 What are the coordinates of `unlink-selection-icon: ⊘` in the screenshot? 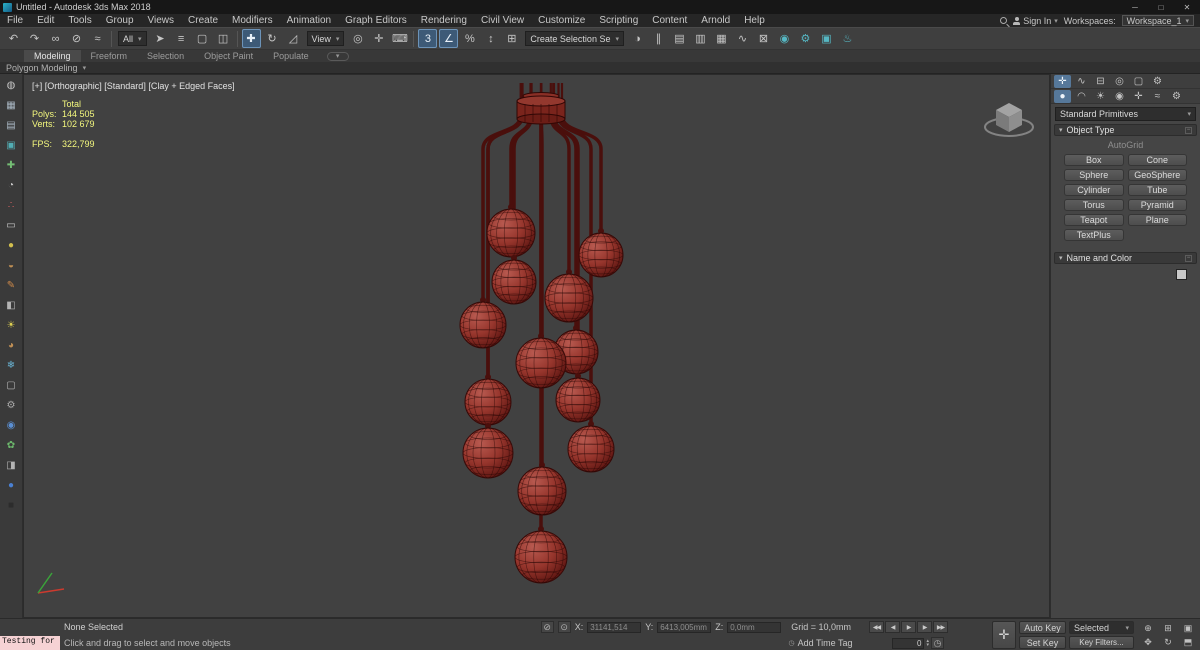 It's located at (76, 38).